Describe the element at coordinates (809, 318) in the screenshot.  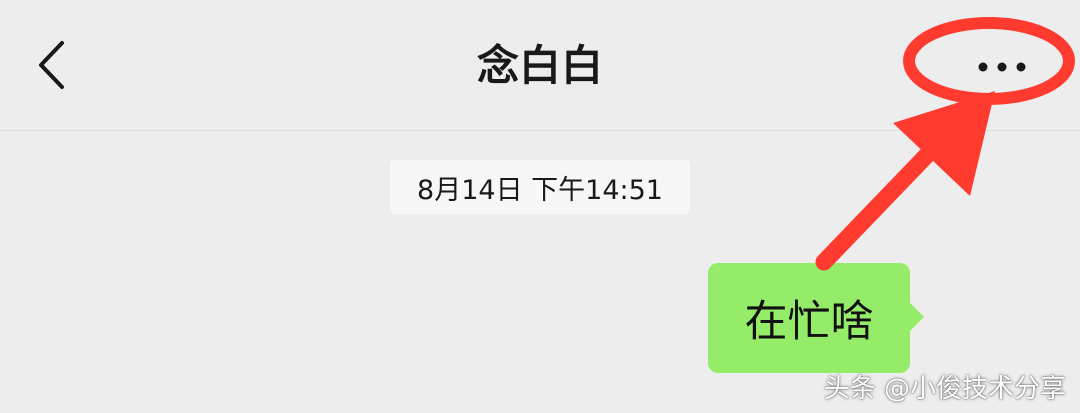
I see `message-bubble-self: 在忙啥` at that location.